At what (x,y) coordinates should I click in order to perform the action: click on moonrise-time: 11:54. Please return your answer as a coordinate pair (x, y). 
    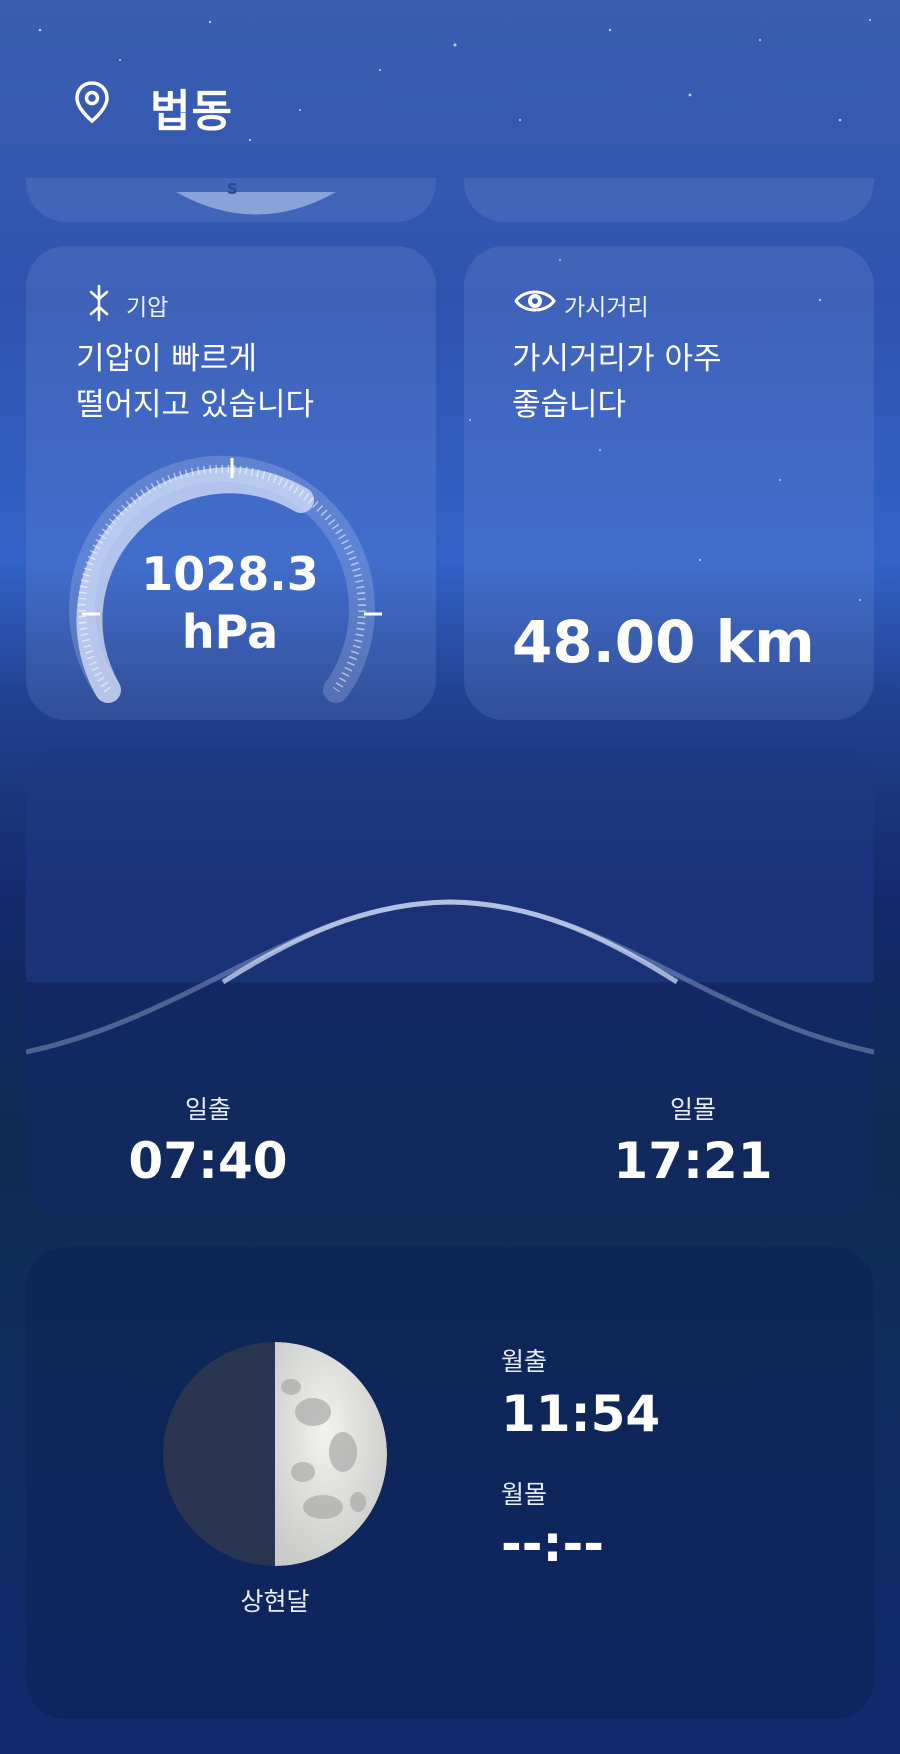
    Looking at the image, I should click on (581, 1414).